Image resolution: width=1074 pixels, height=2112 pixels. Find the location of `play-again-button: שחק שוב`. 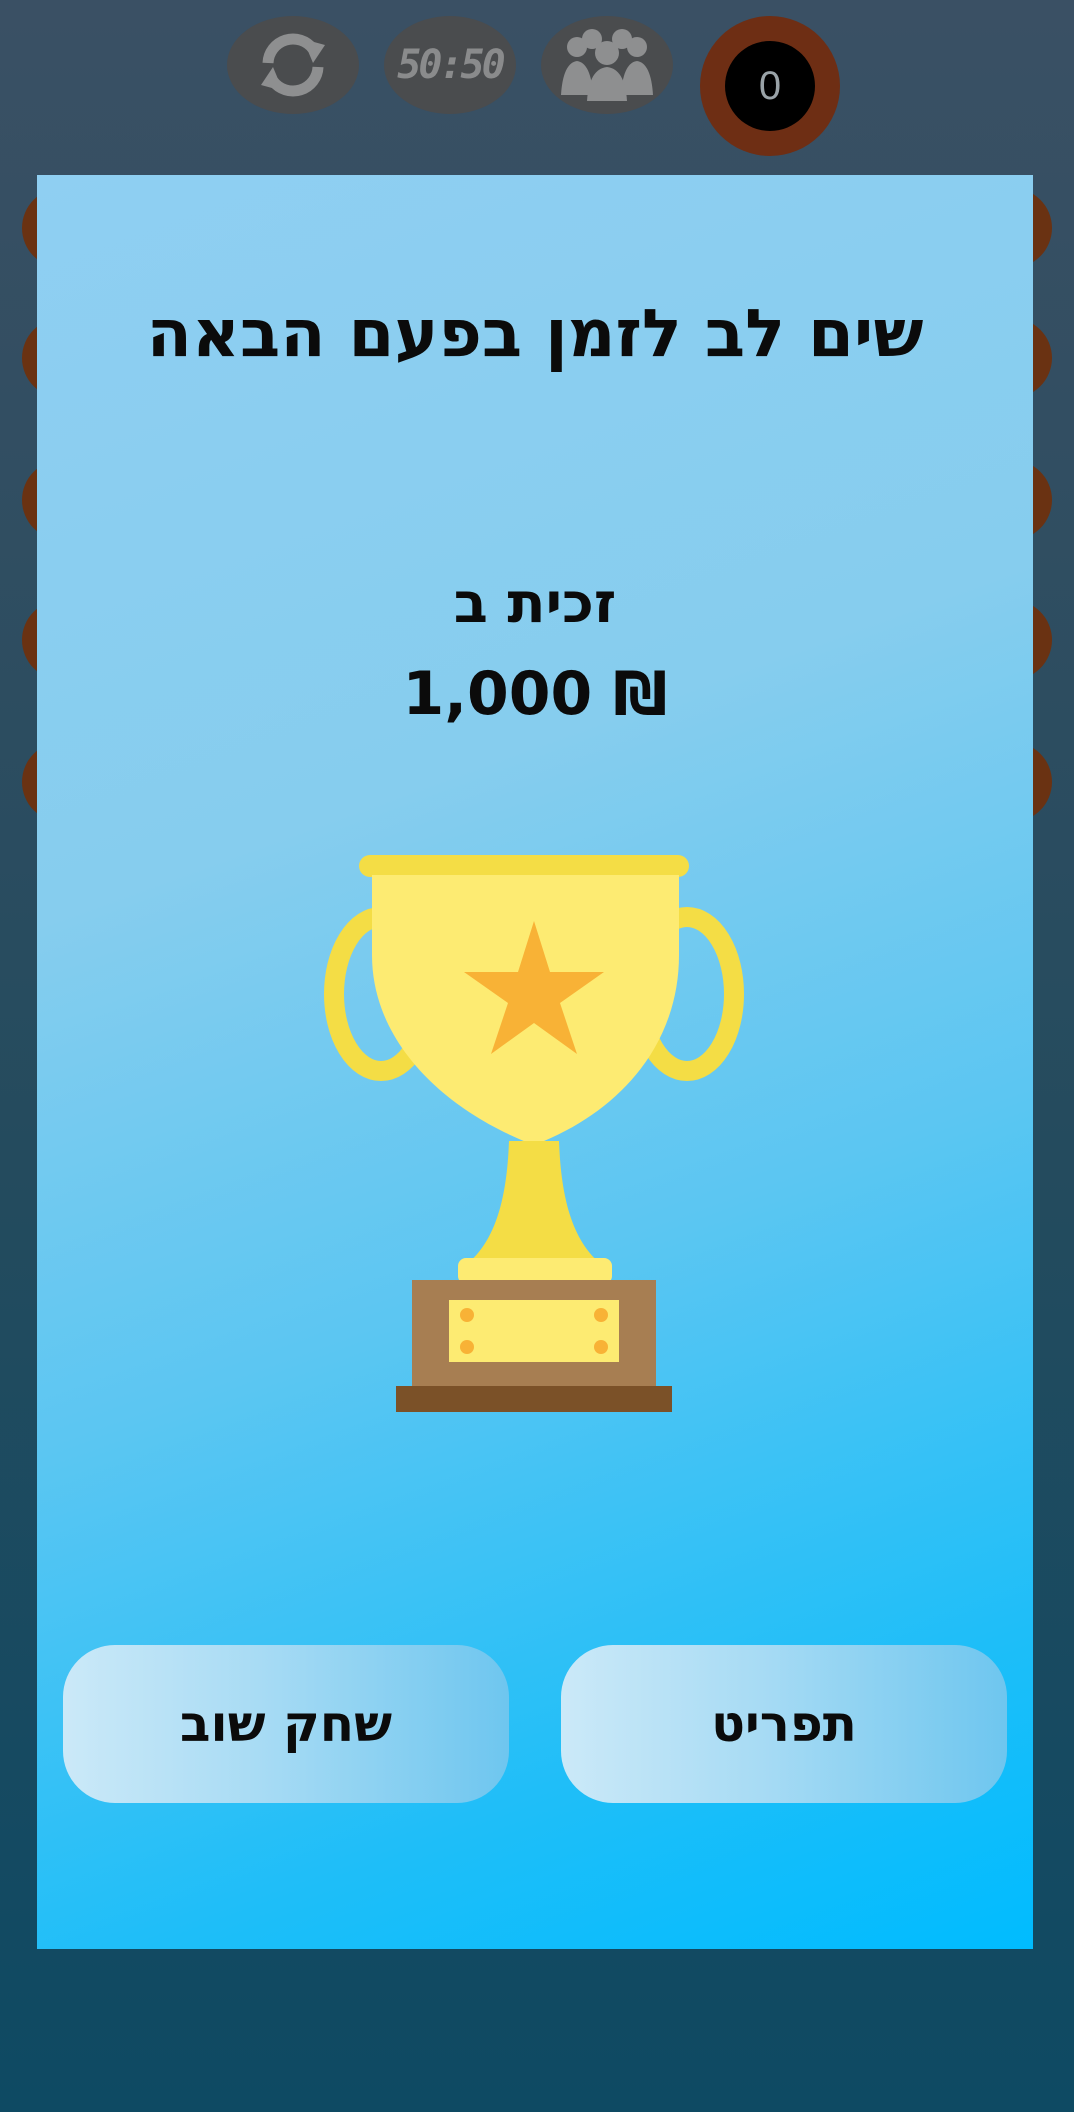

play-again-button: שחק שוב is located at coordinates (286, 1724).